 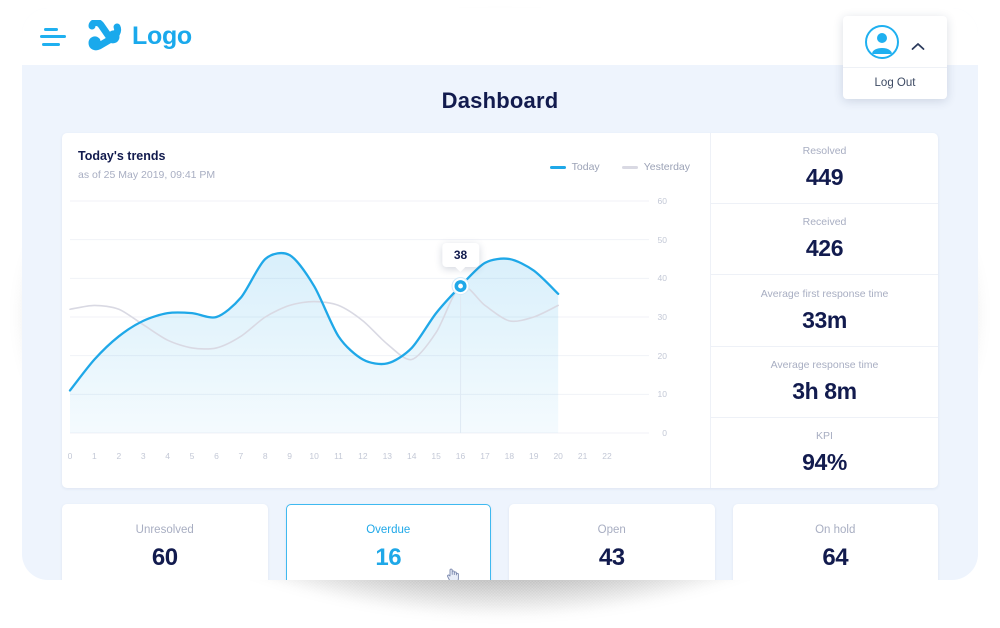 I want to click on x-axis-tick-label: 1, so click(x=94, y=456).